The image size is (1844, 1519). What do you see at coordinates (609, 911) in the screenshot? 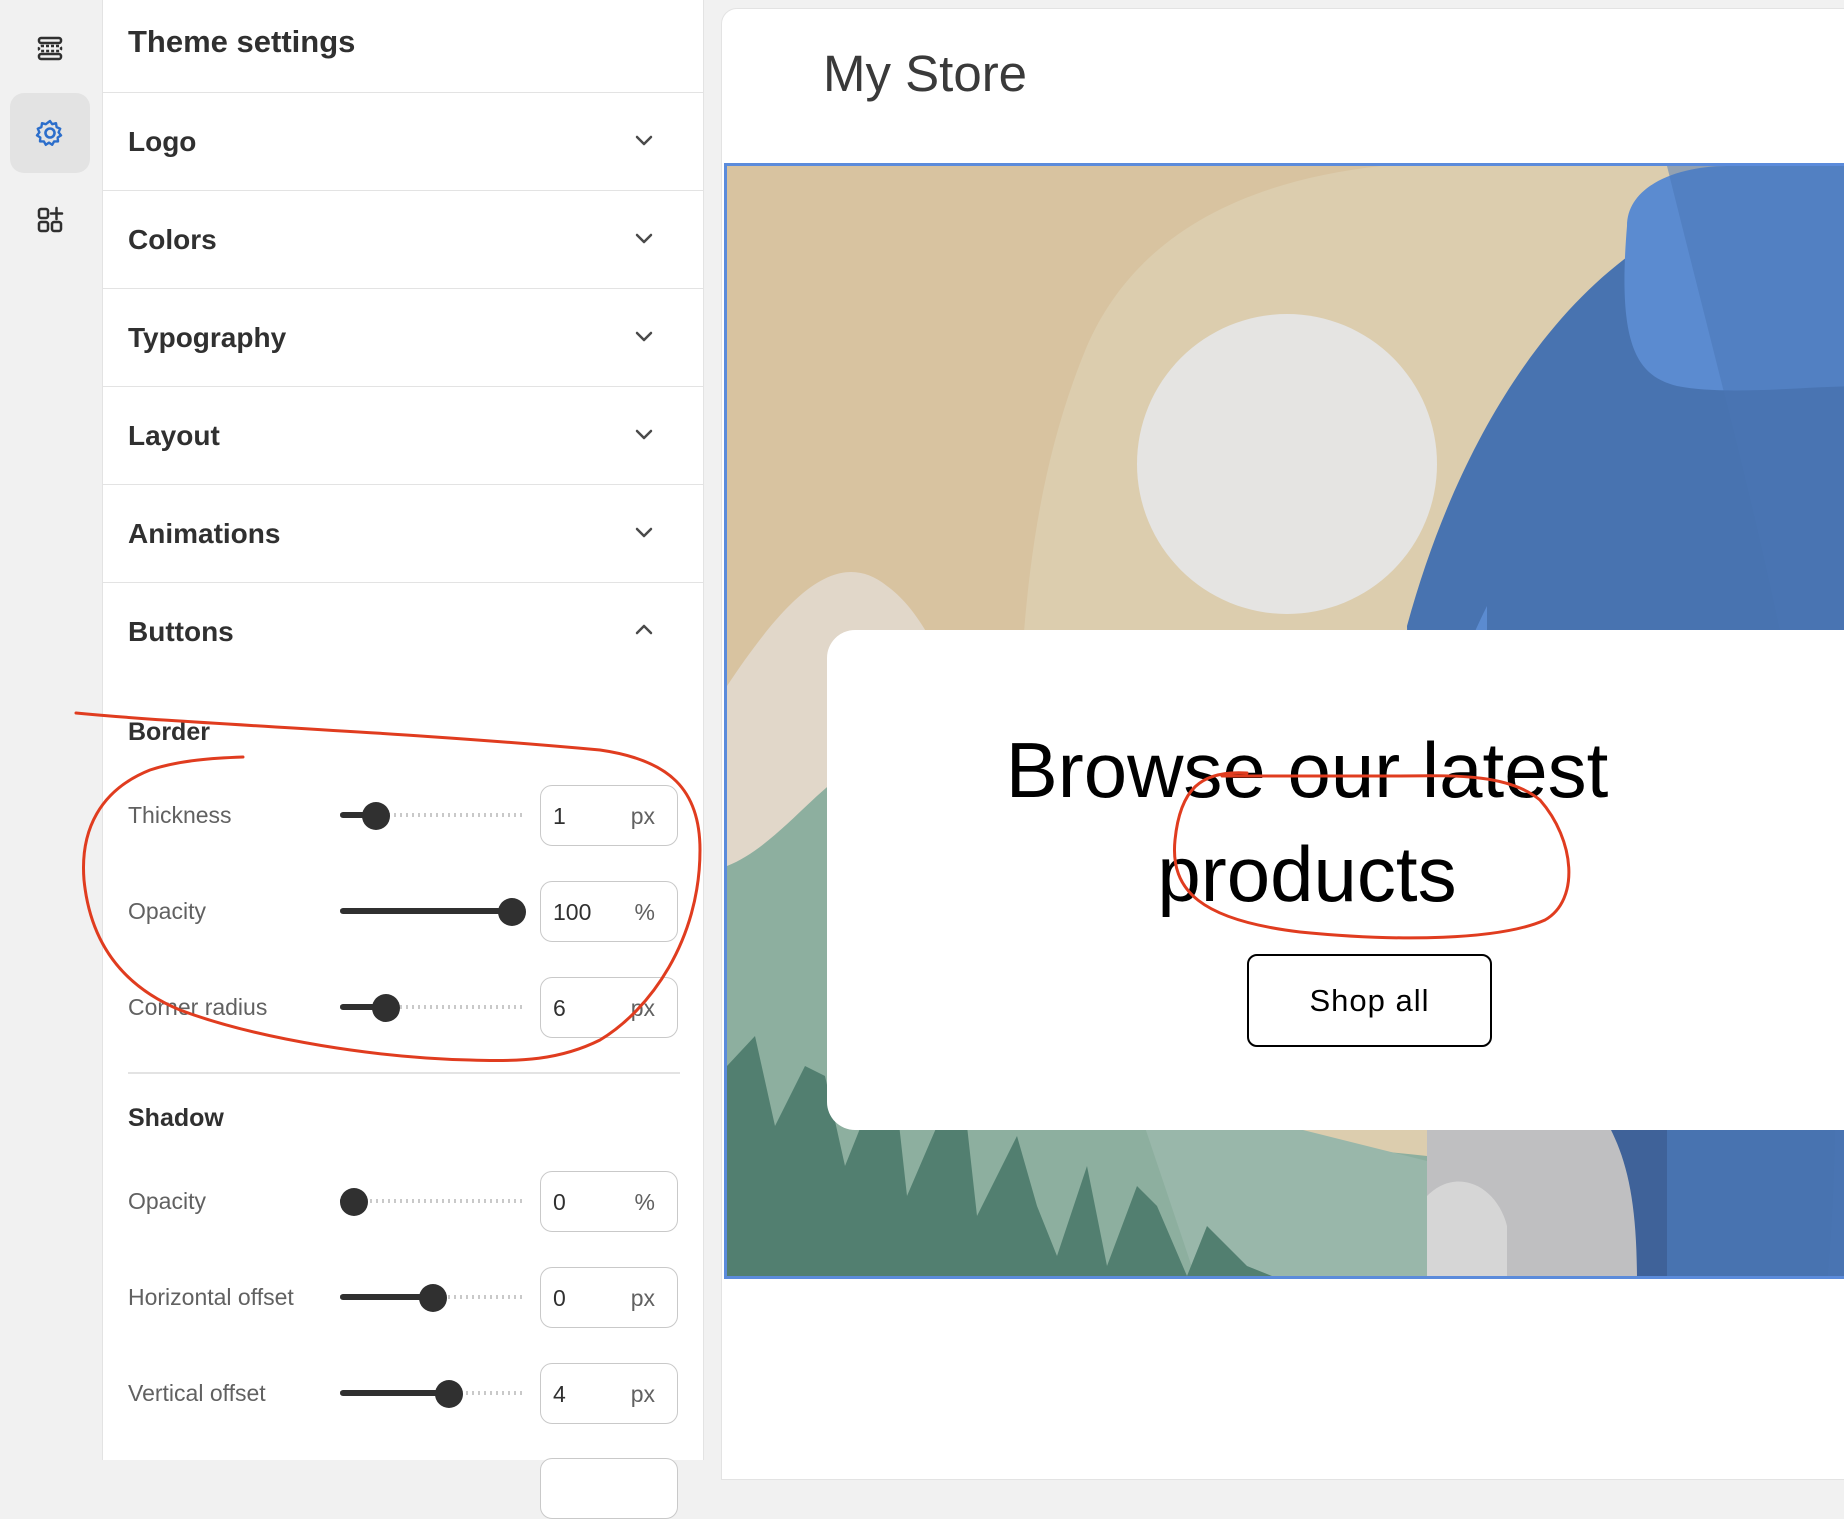
I see `border-opacity-input: 100 %` at bounding box center [609, 911].